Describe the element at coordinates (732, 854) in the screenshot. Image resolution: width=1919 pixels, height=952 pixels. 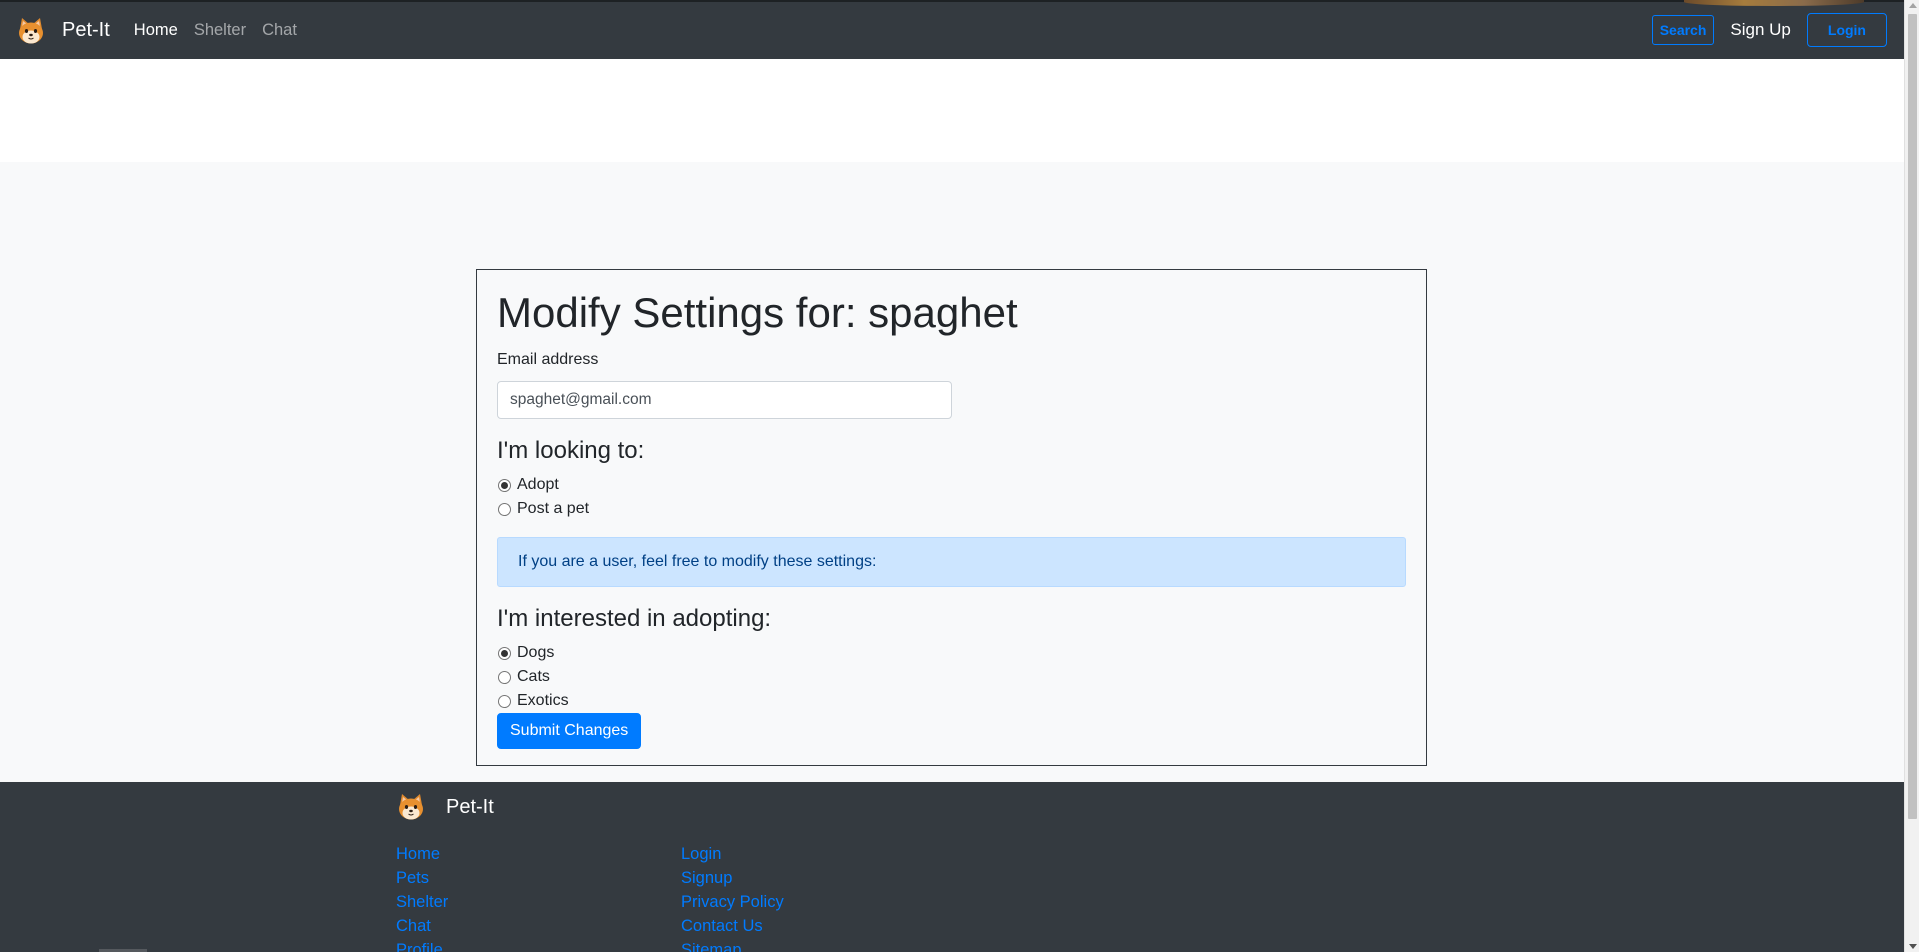
I see `footer-link-login: Login` at that location.